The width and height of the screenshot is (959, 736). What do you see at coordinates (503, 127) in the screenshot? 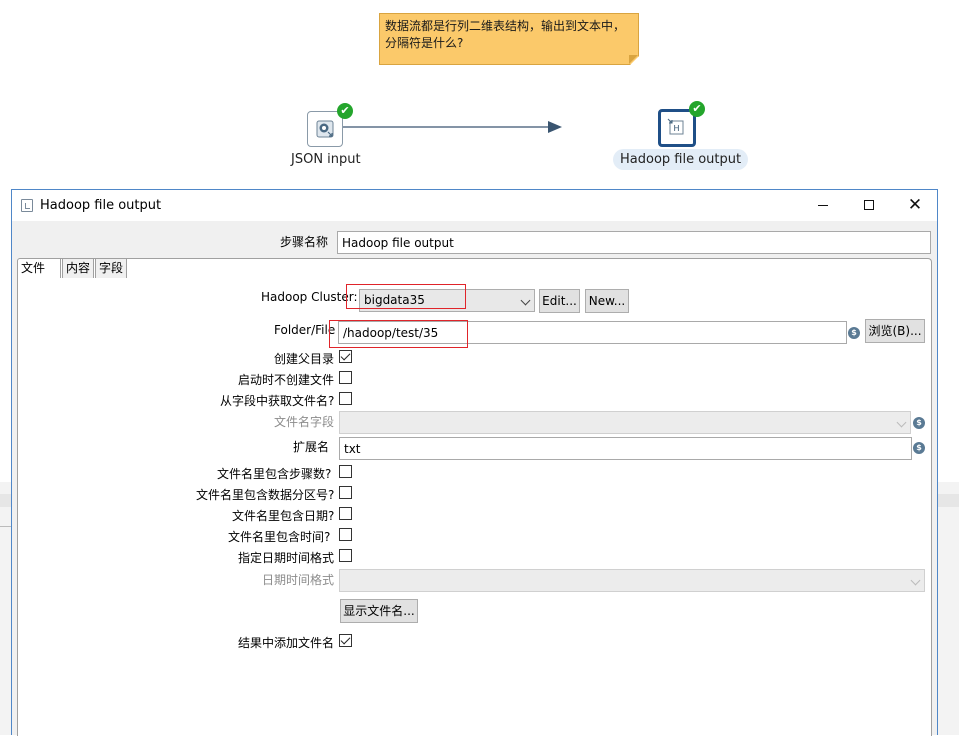
I see `hop-arrow` at bounding box center [503, 127].